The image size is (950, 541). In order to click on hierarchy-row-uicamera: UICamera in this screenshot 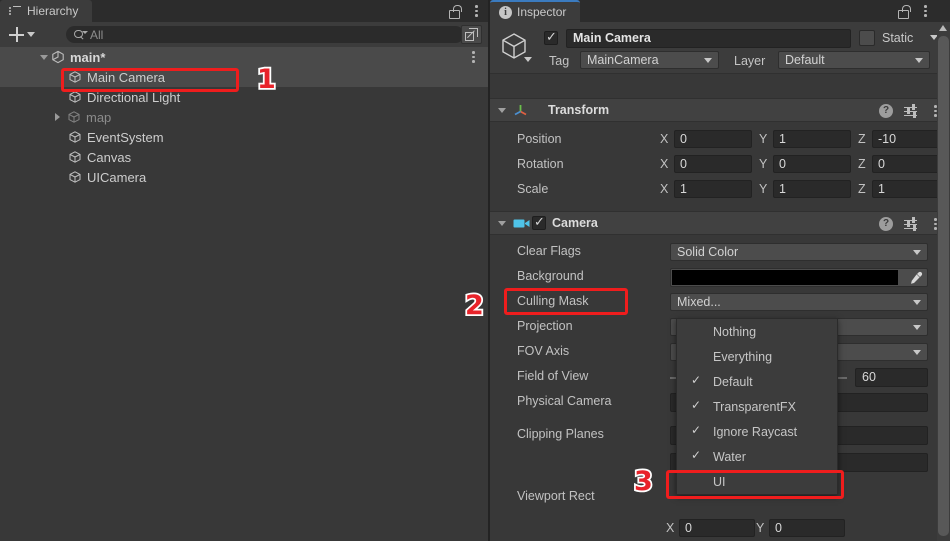, I will do `click(244, 177)`.